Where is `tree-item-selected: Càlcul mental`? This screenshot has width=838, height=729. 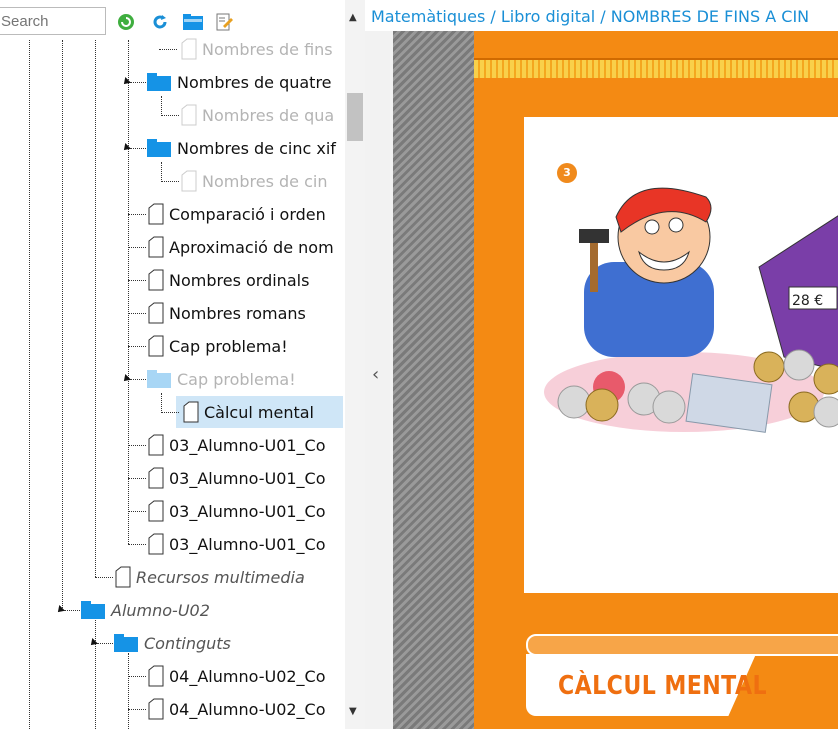 tree-item-selected: Càlcul mental is located at coordinates (237, 410).